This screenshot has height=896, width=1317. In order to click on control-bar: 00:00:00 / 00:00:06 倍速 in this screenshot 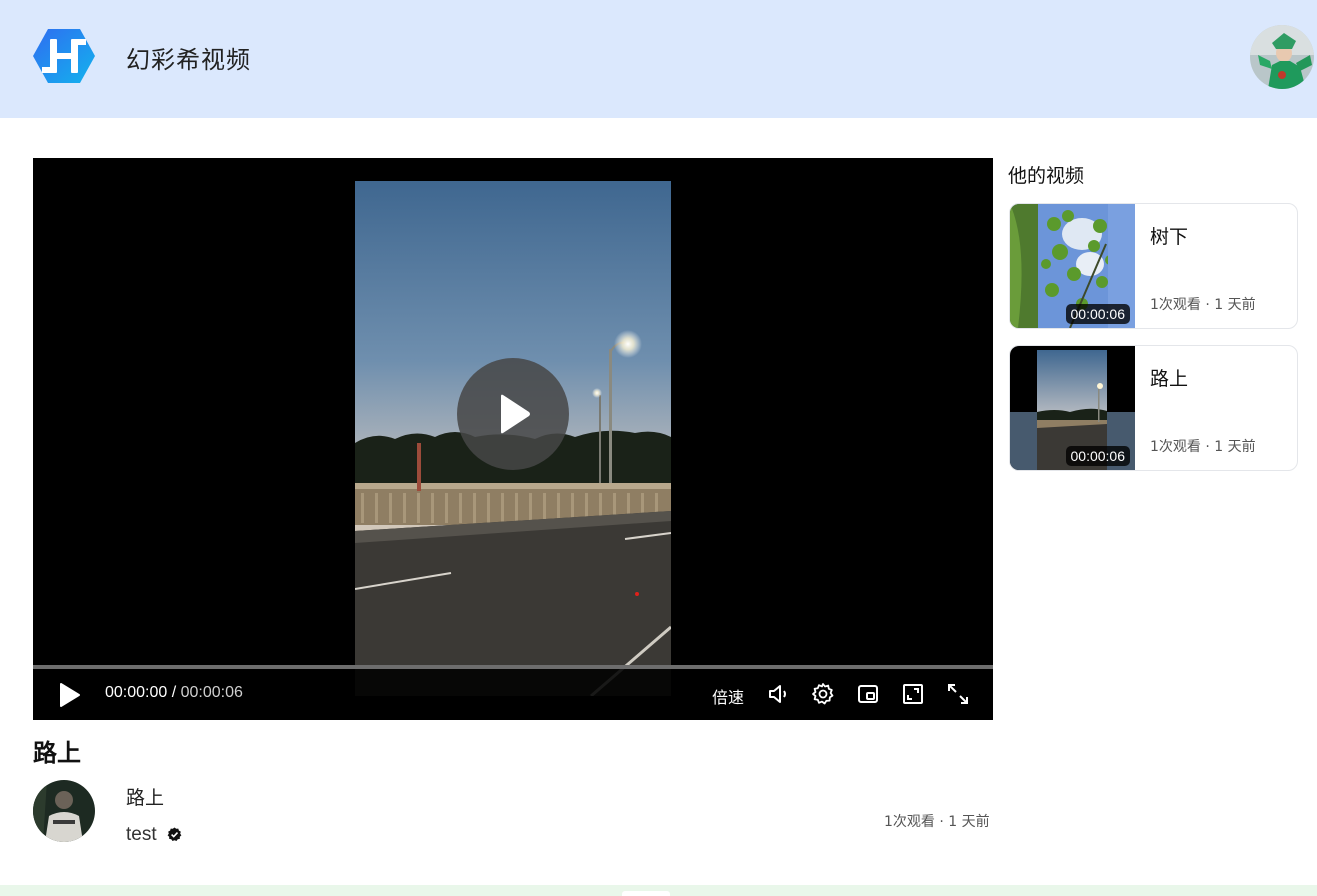, I will do `click(513, 694)`.